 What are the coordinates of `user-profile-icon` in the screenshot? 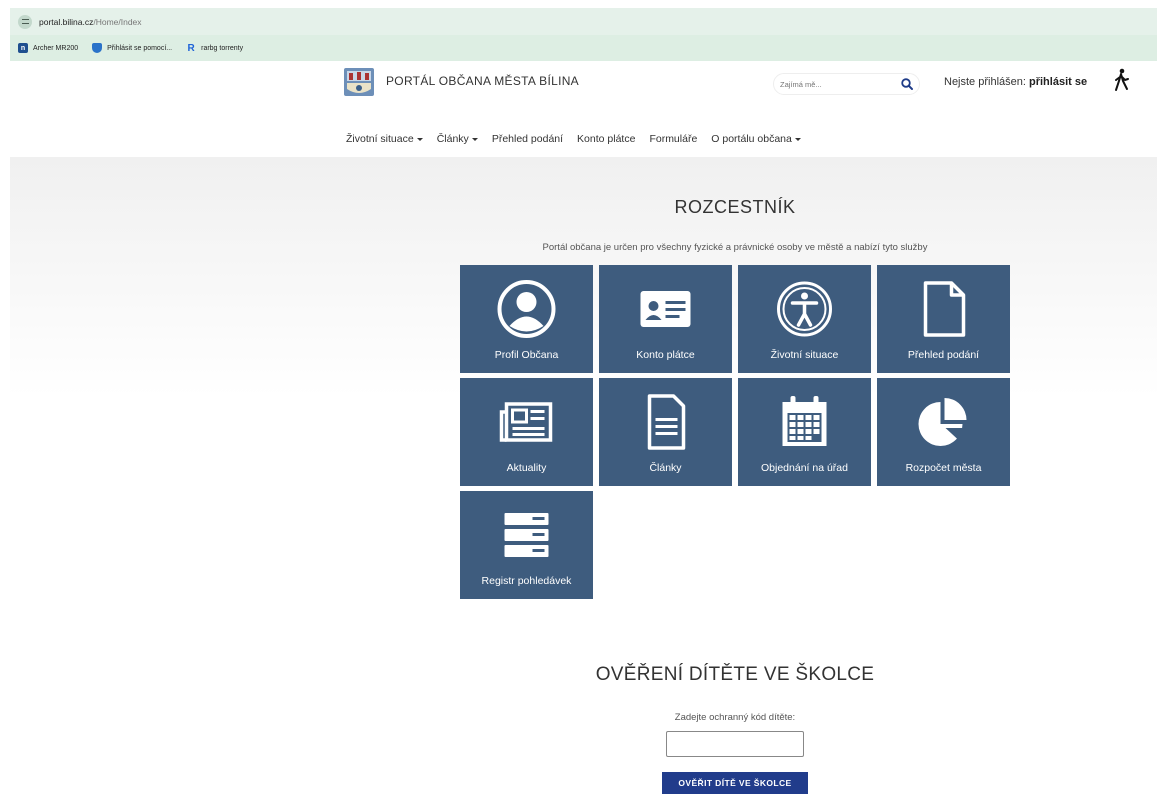 It's located at (526, 309).